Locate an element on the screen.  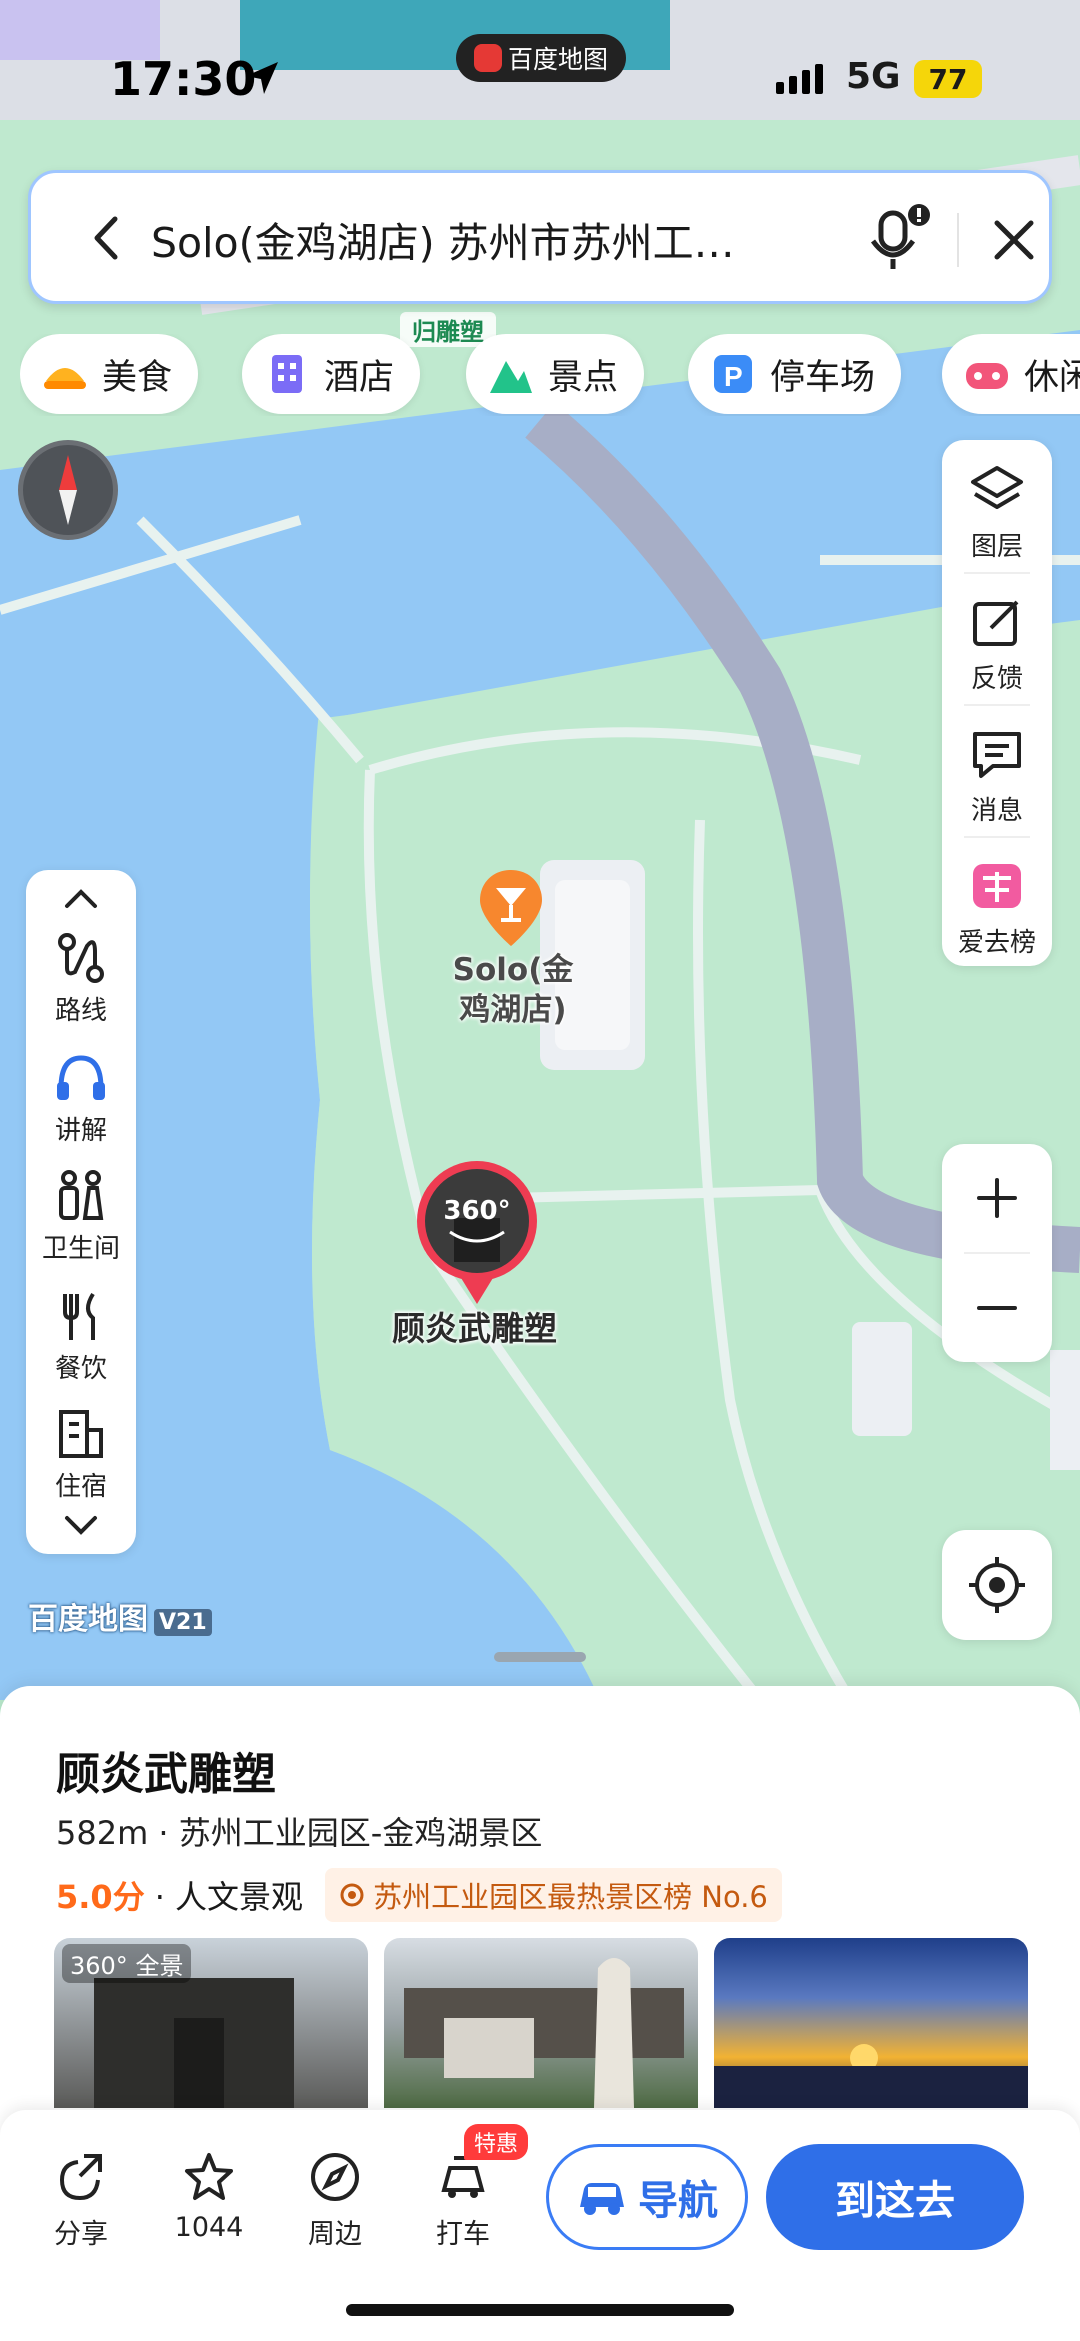
right-toolbar: 图层 反馈 消息 爱去榜 is located at coordinates (997, 703).